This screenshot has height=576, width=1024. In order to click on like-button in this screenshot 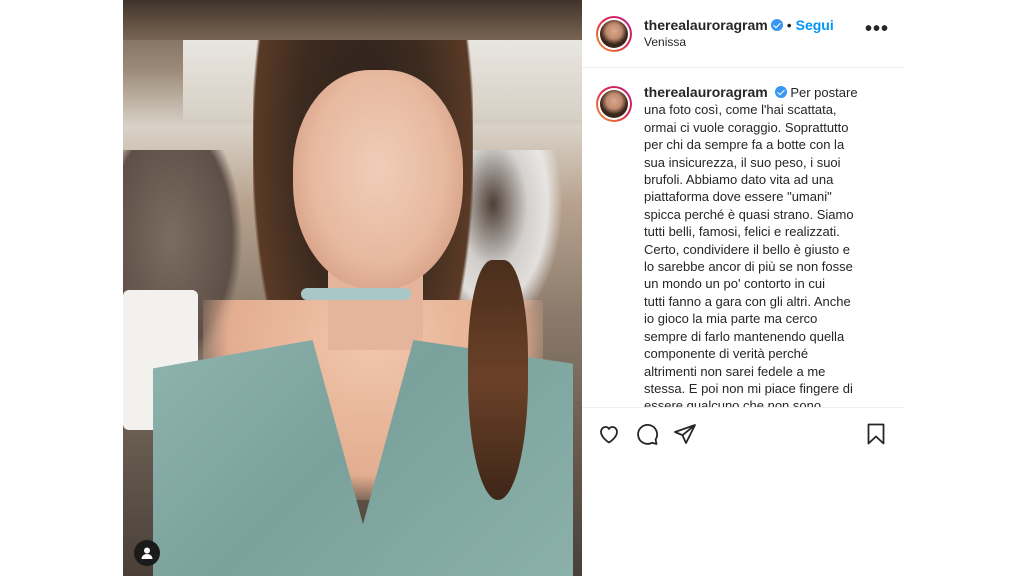, I will do `click(609, 434)`.